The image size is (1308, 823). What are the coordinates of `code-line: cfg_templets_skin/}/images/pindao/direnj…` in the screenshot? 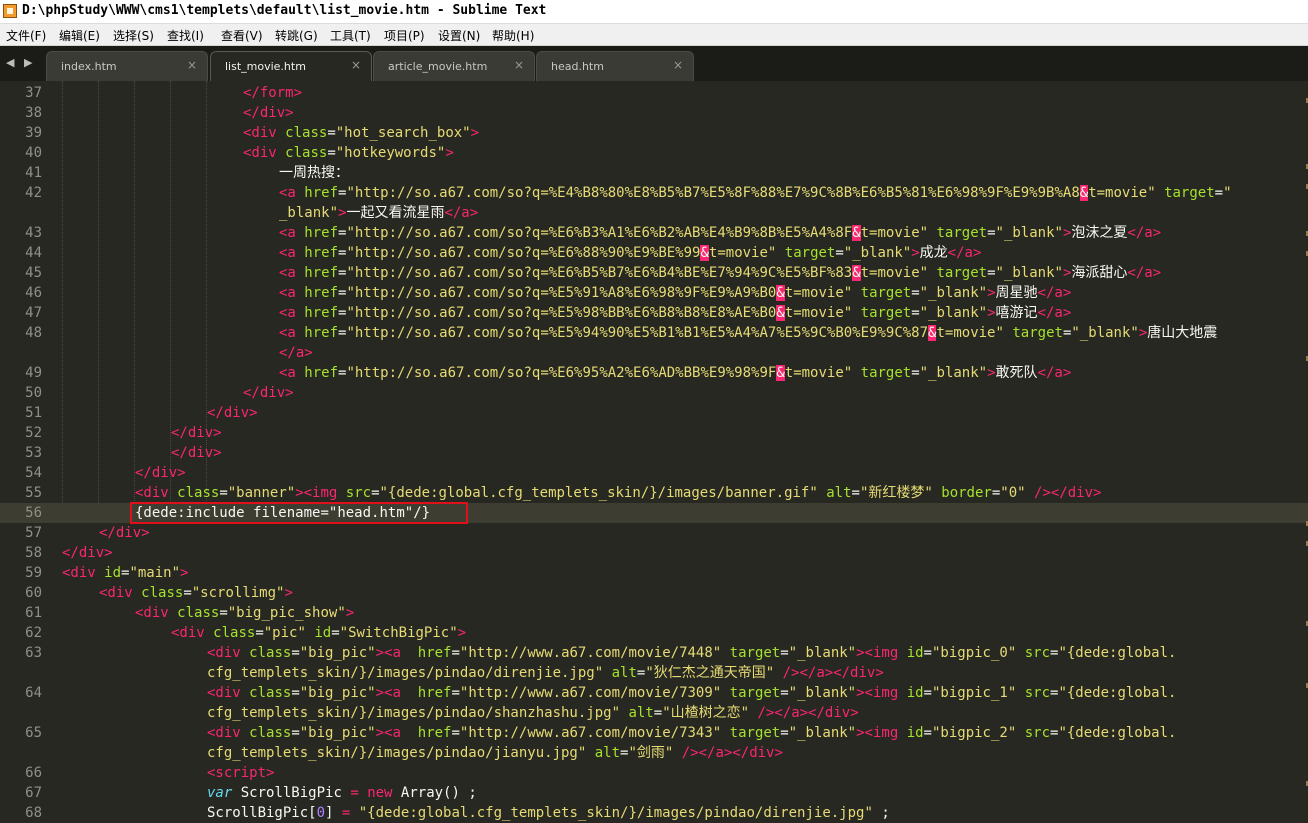 It's located at (545, 673).